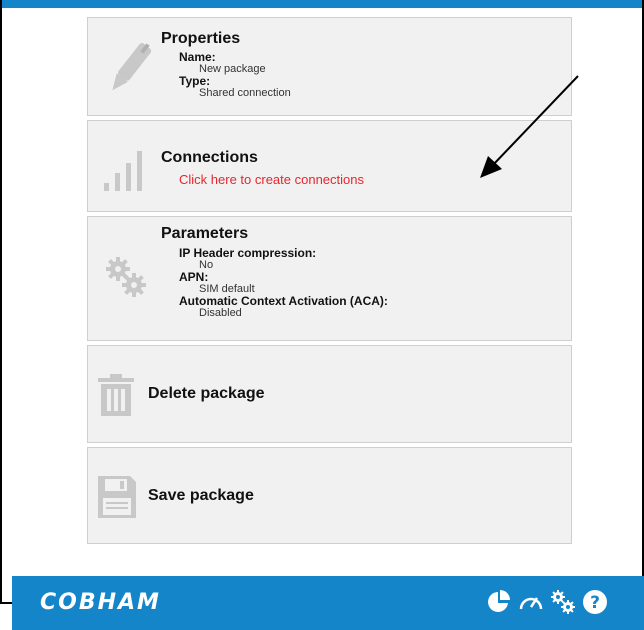 The height and width of the screenshot is (630, 644). What do you see at coordinates (499, 602) in the screenshot?
I see `pie-chart-icon` at bounding box center [499, 602].